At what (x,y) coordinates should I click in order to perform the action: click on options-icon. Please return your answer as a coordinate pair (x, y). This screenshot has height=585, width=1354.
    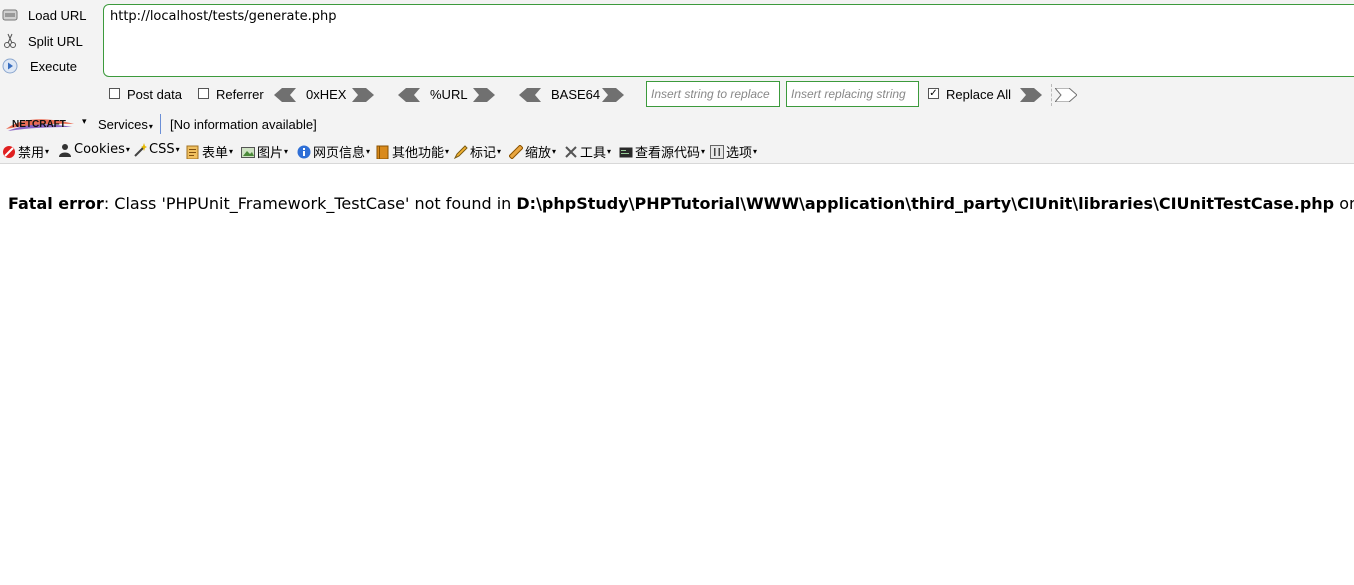
    Looking at the image, I should click on (717, 151).